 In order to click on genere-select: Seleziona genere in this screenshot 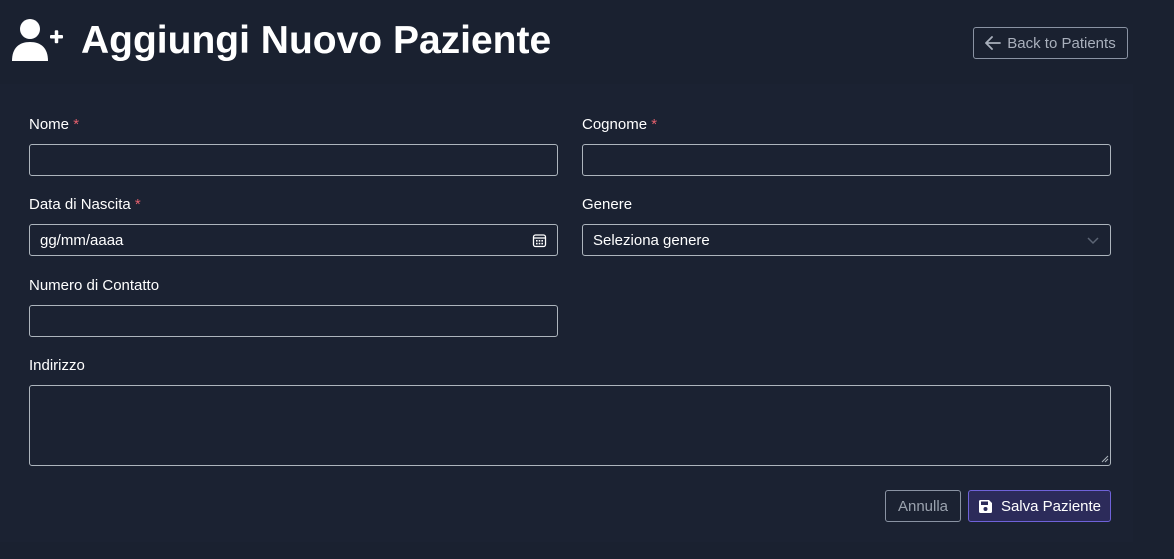, I will do `click(846, 240)`.